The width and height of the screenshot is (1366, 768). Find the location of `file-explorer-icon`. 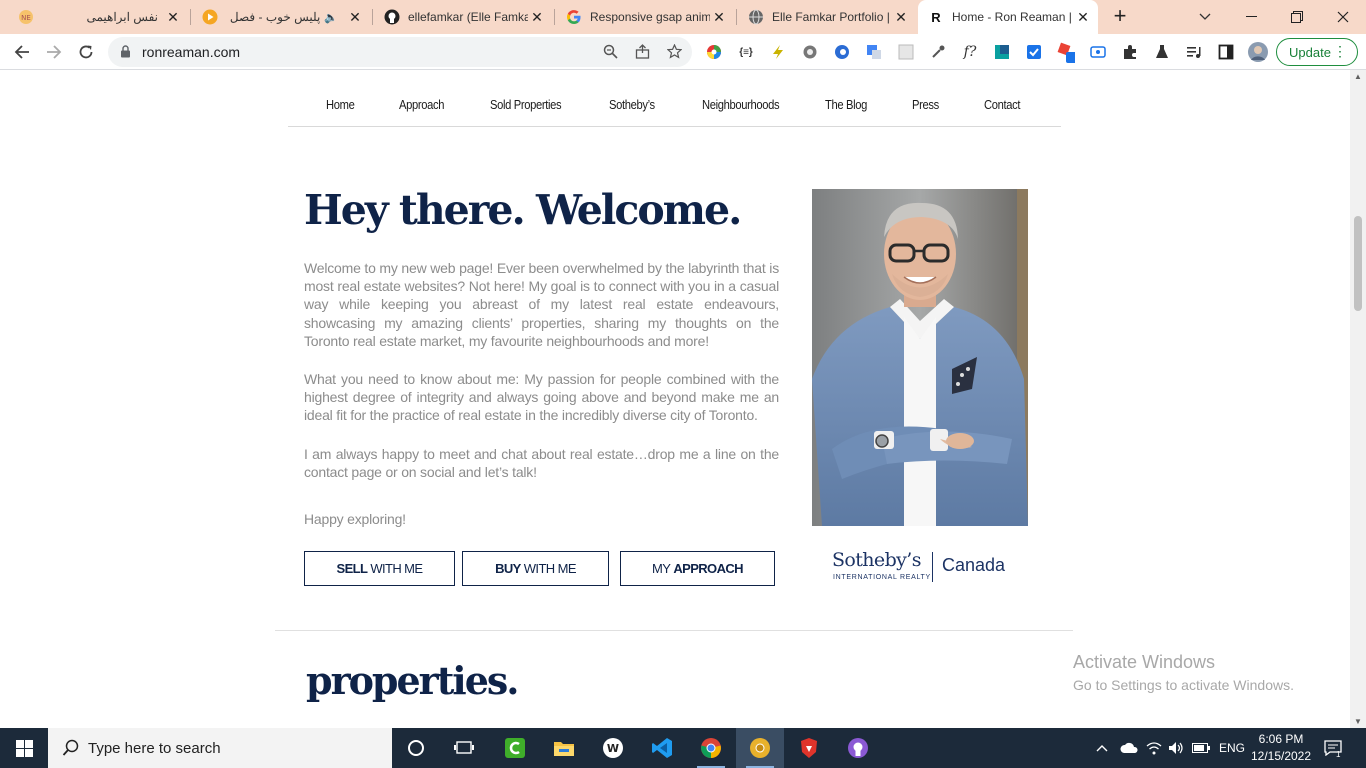

file-explorer-icon is located at coordinates (564, 748).